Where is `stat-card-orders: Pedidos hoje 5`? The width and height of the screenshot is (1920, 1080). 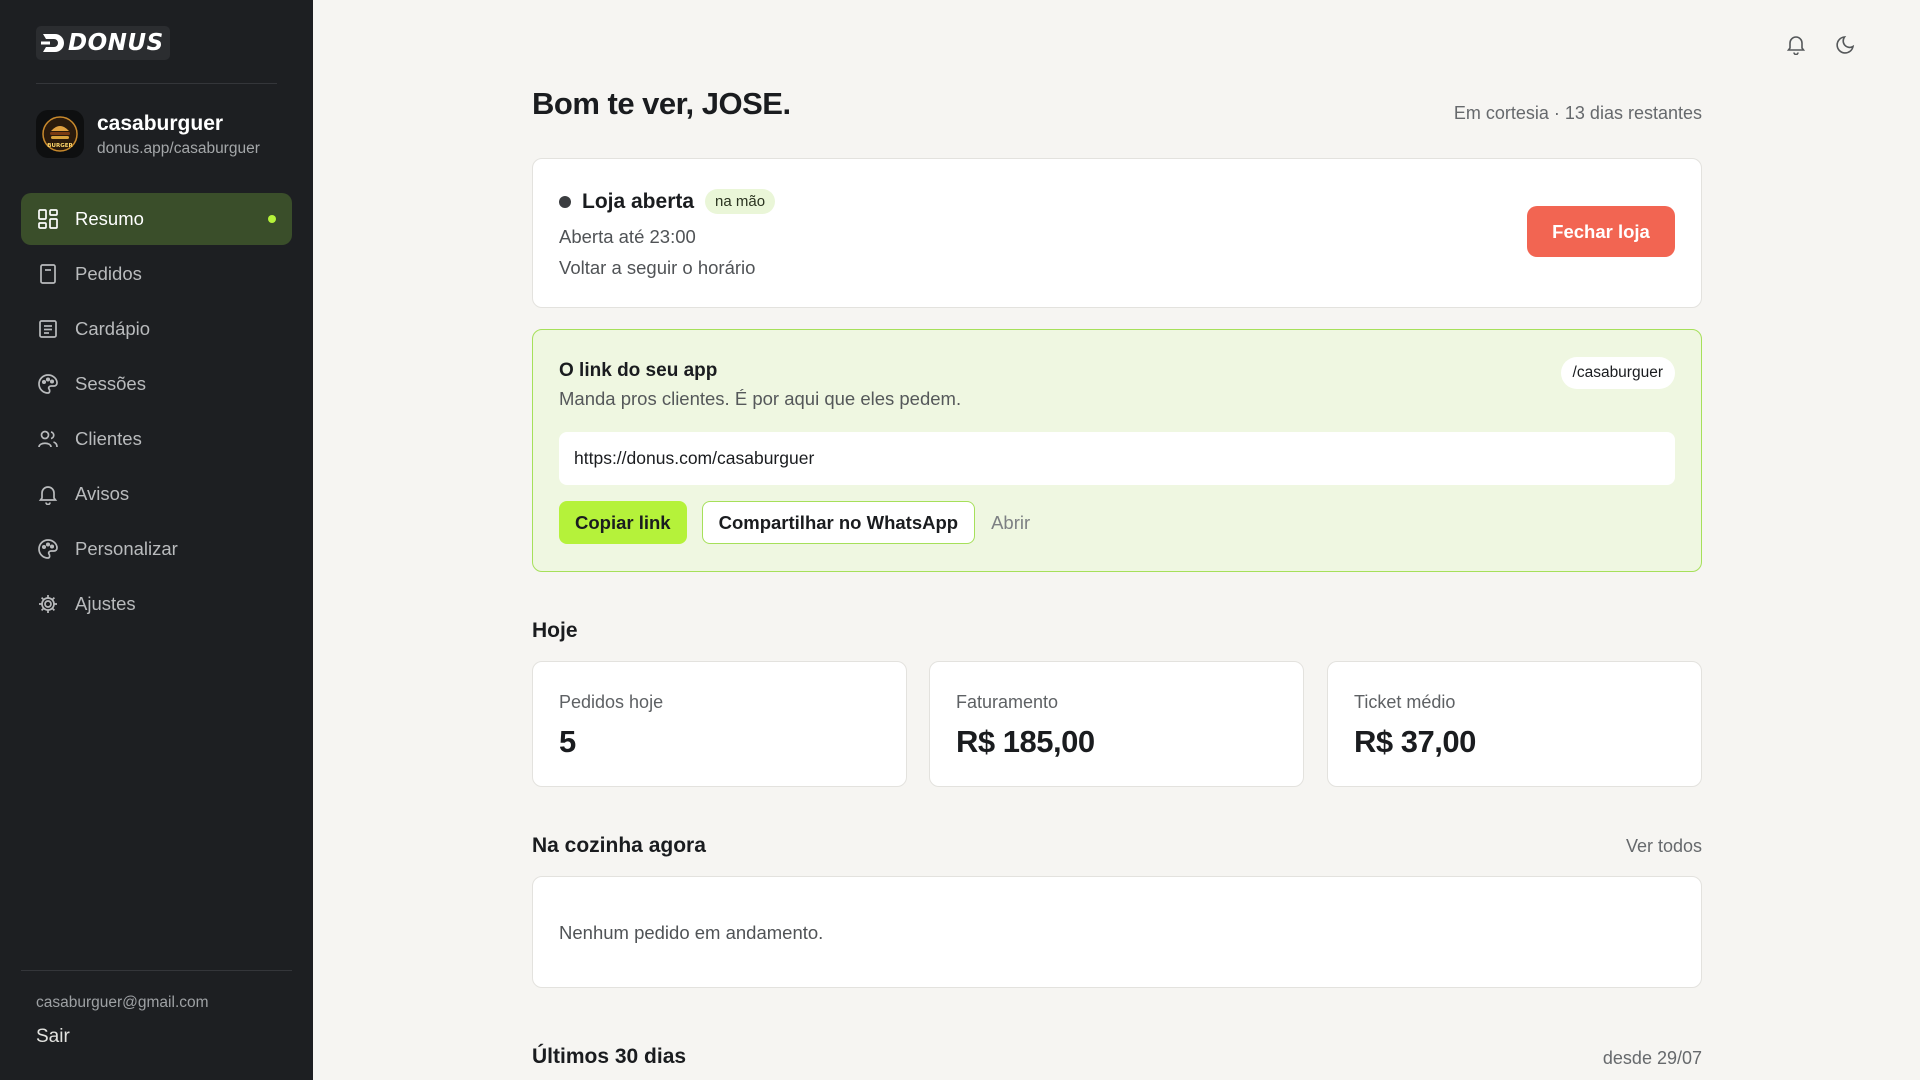 stat-card-orders: Pedidos hoje 5 is located at coordinates (719, 724).